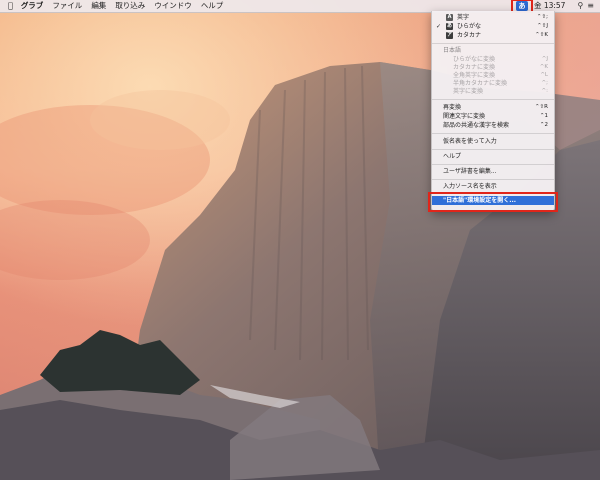 The width and height of the screenshot is (600, 480). What do you see at coordinates (470, 141) in the screenshot?
I see `menu-item-label: 仮名表を使って入力` at bounding box center [470, 141].